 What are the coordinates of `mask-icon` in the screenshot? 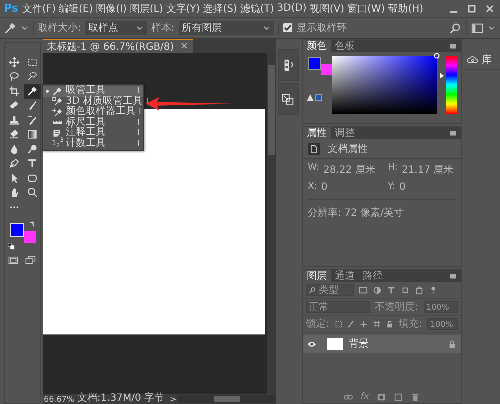 It's located at (381, 397).